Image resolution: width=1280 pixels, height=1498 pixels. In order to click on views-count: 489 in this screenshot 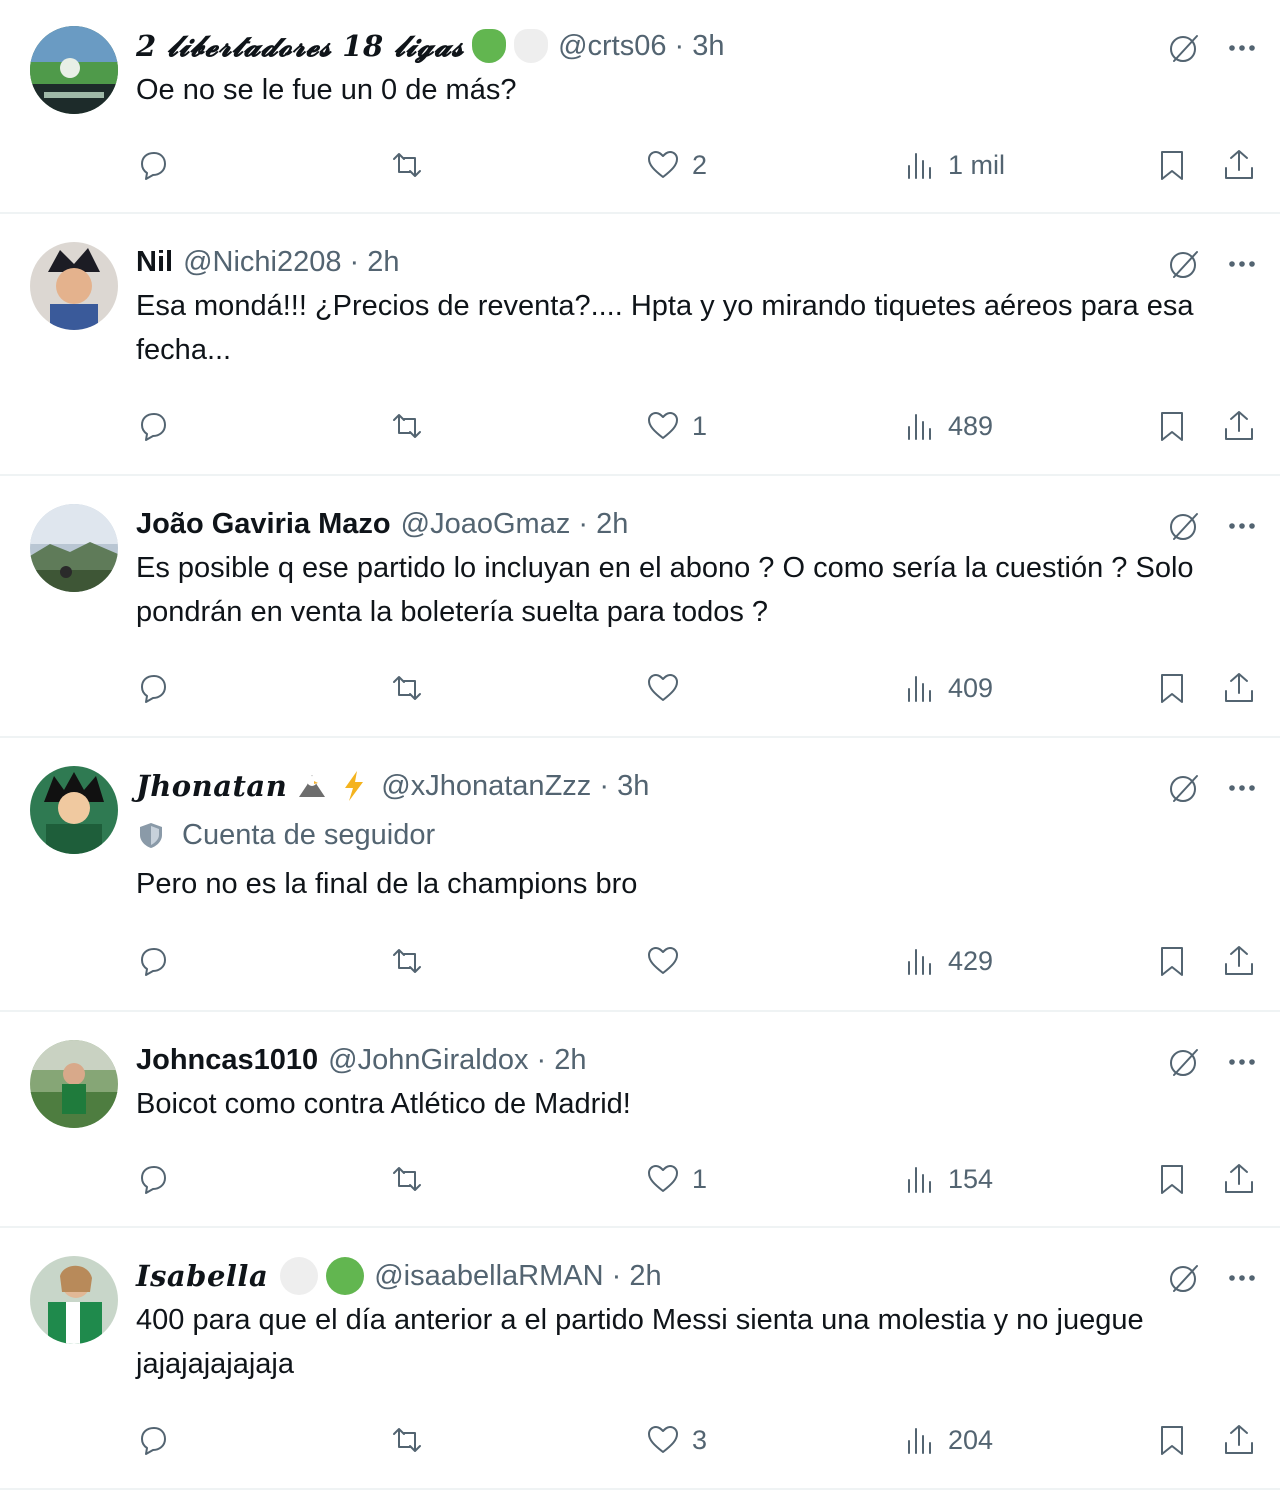, I will do `click(971, 425)`.